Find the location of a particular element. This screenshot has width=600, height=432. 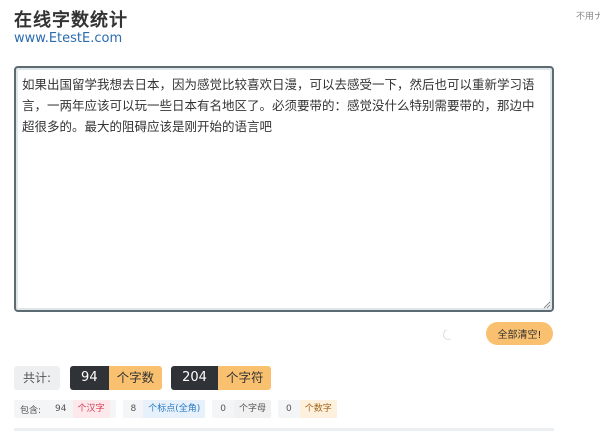

site-link: www.EtestE.com is located at coordinates (68, 38).